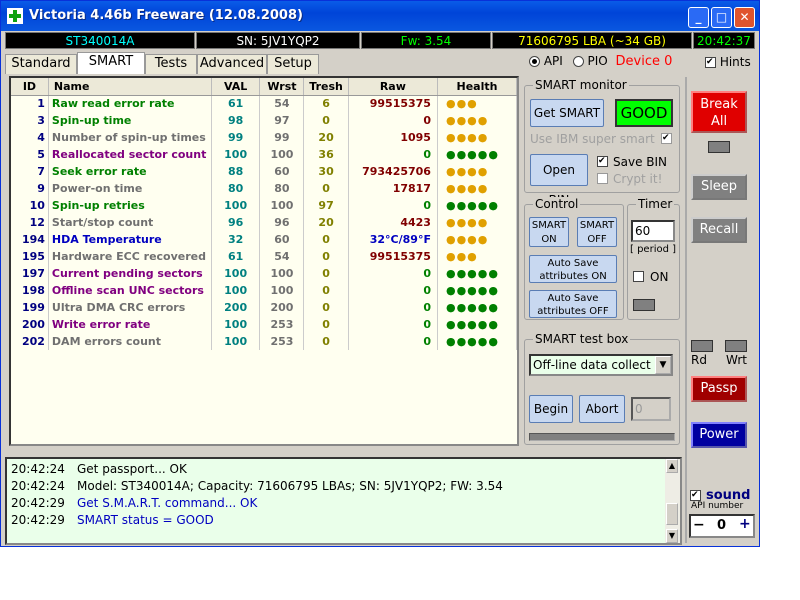 The height and width of the screenshot is (600, 800). What do you see at coordinates (236, 171) in the screenshot?
I see `attr-val: 88` at bounding box center [236, 171].